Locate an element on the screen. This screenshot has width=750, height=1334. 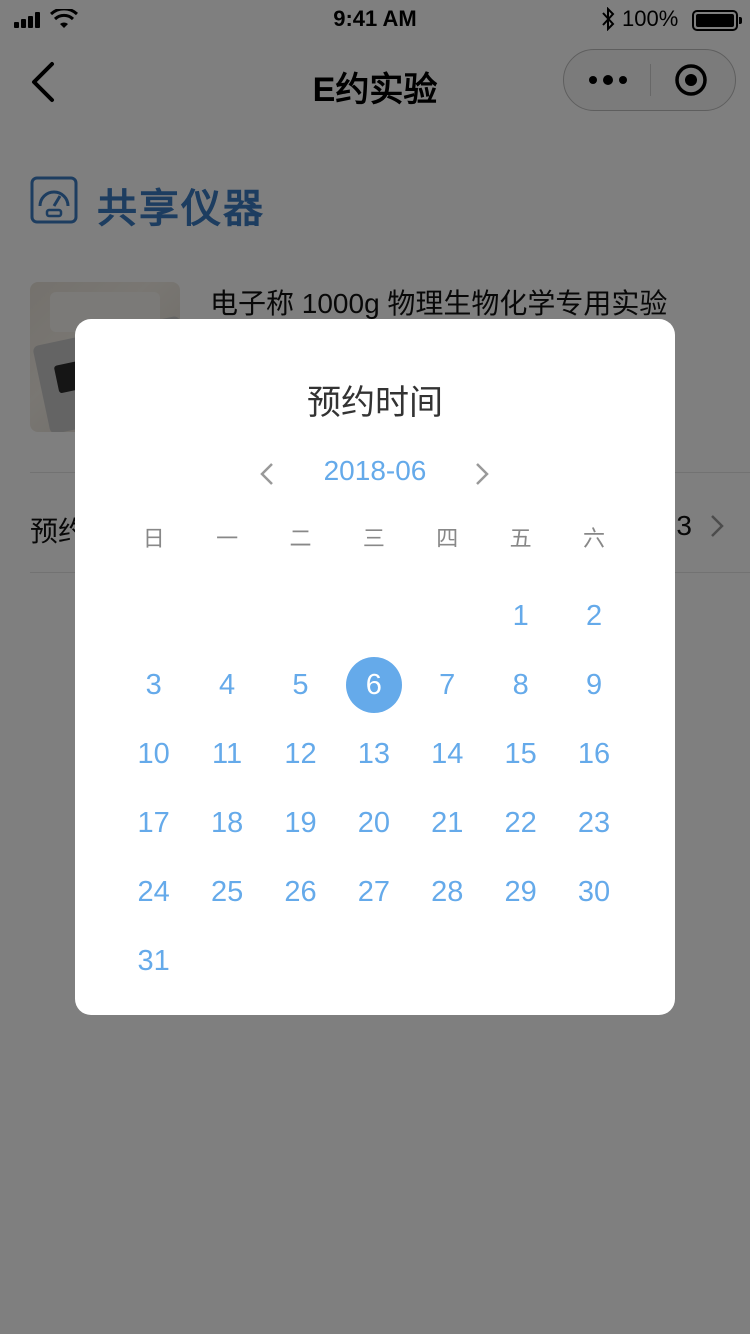
calendar-day: 26 is located at coordinates (300, 891).